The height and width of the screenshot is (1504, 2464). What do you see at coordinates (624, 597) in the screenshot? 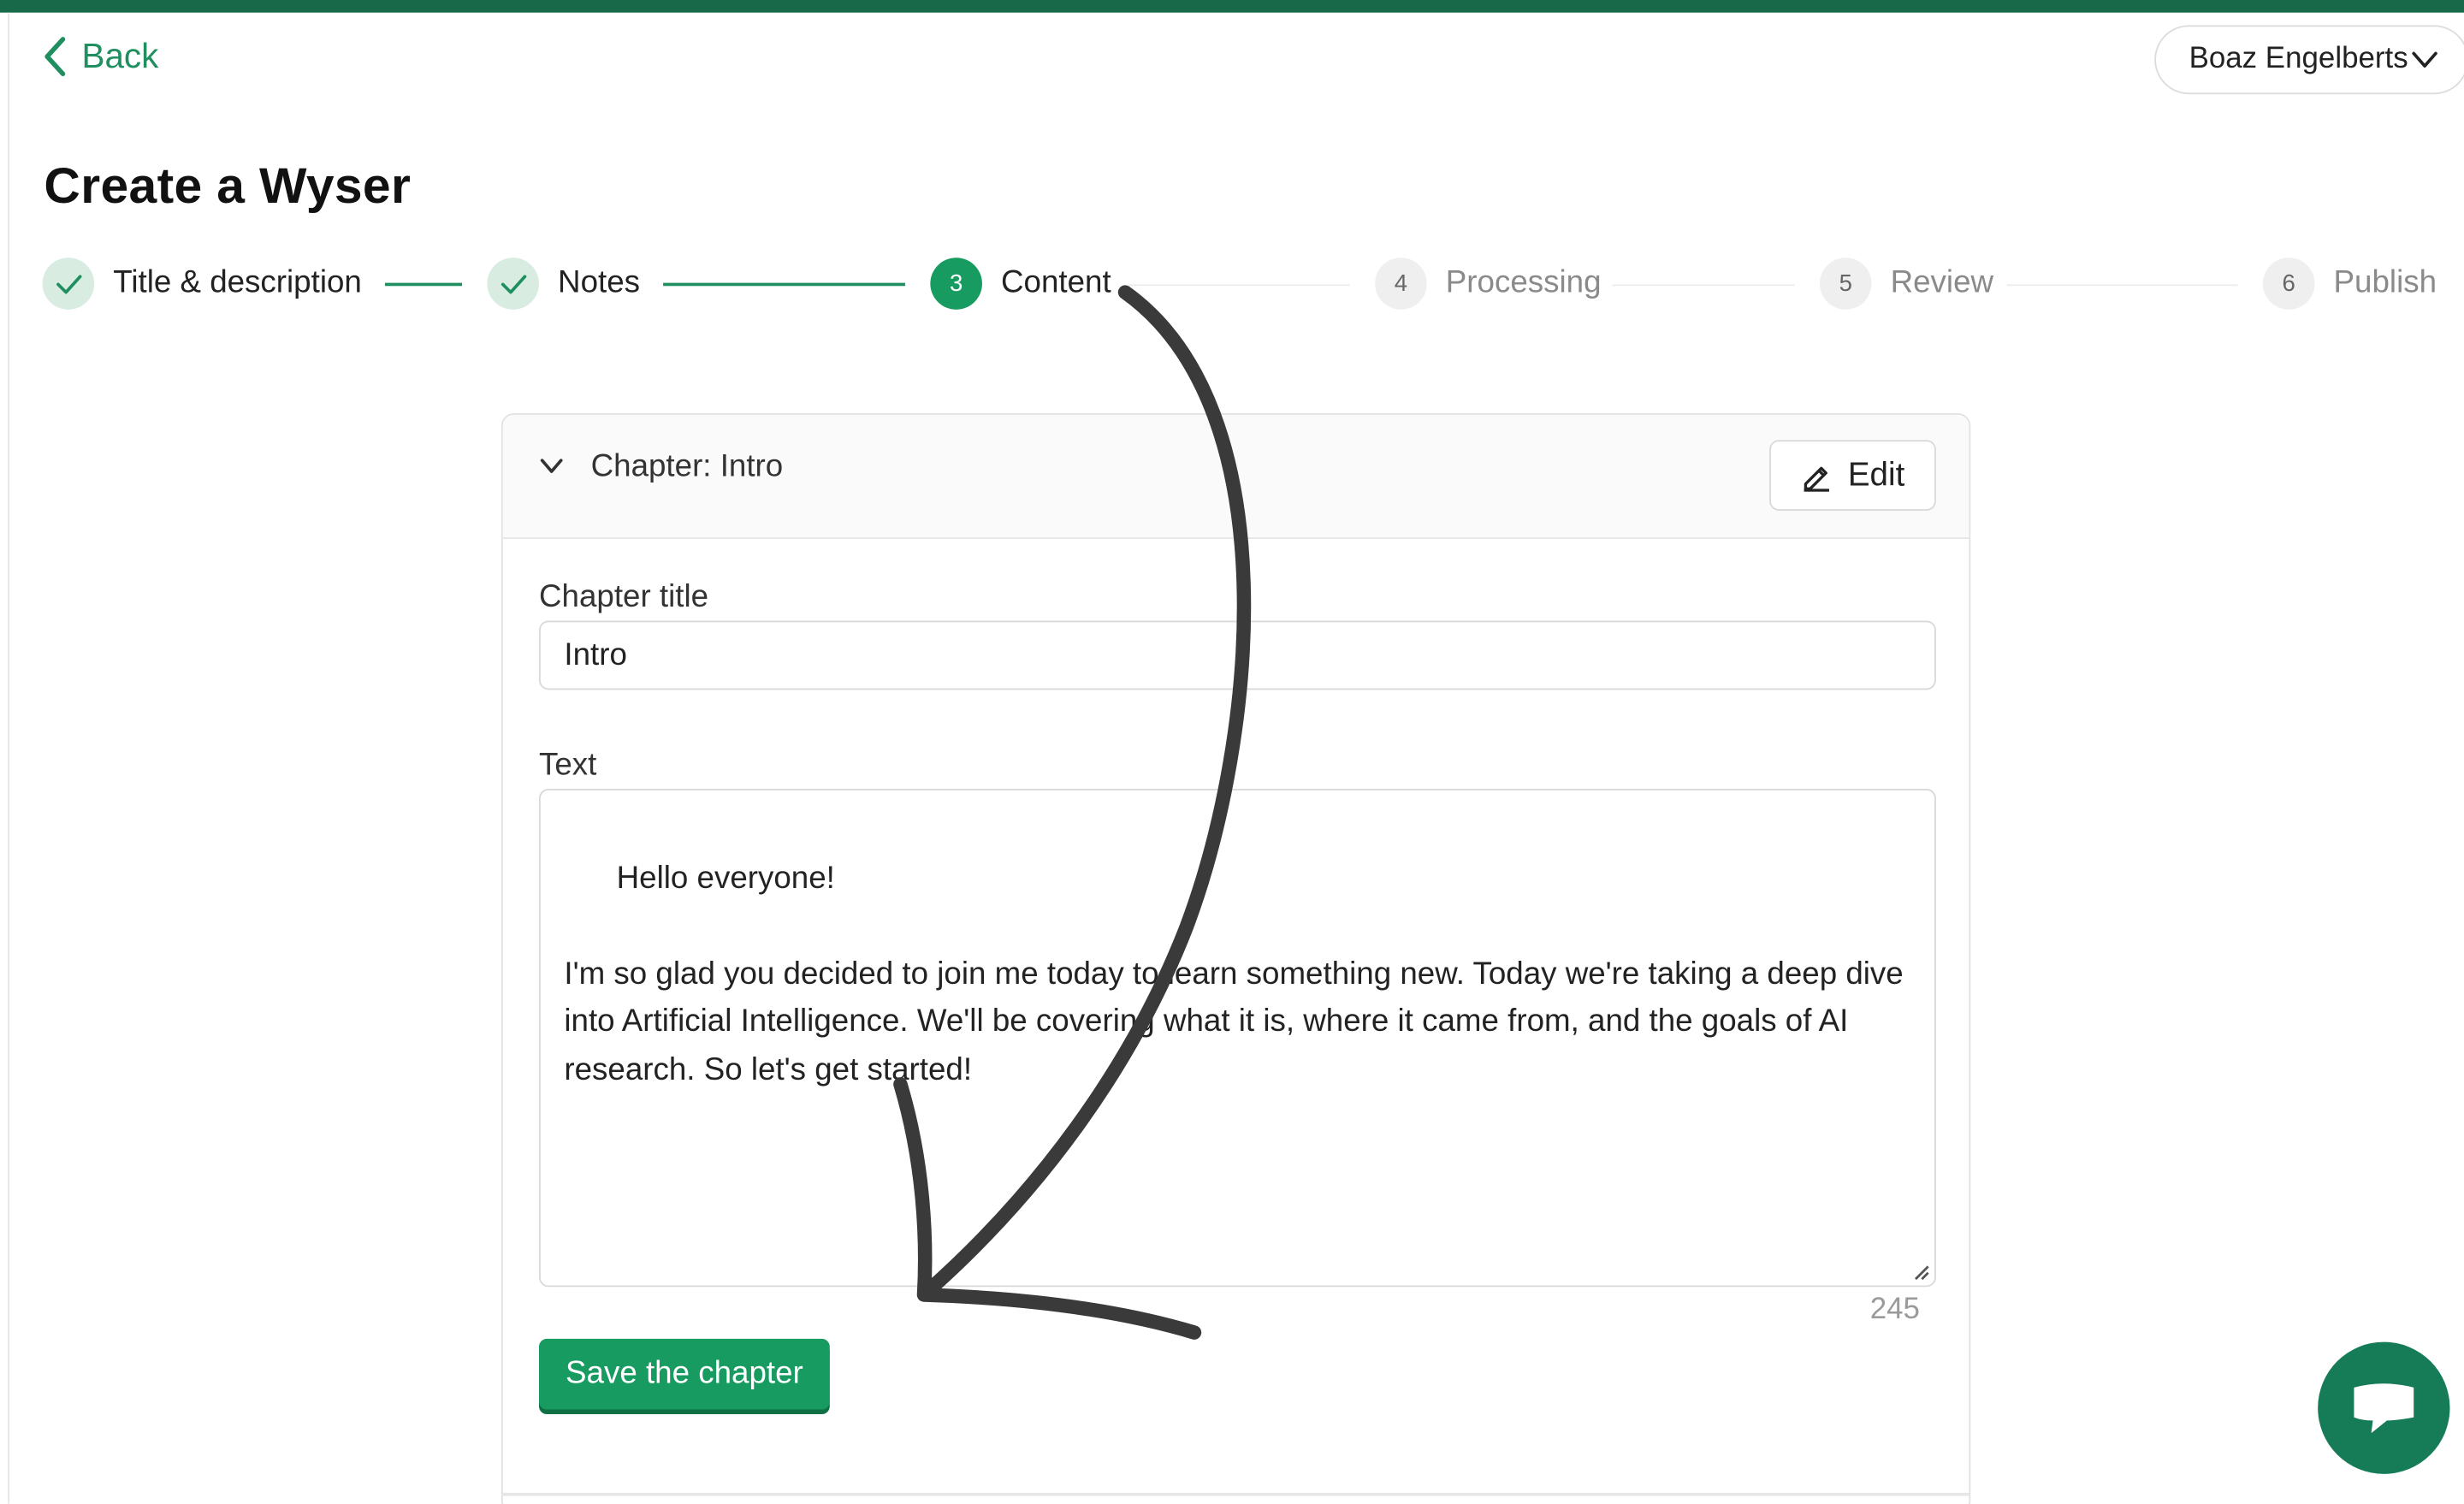
I see `chapter-title-label: Chapter title` at bounding box center [624, 597].